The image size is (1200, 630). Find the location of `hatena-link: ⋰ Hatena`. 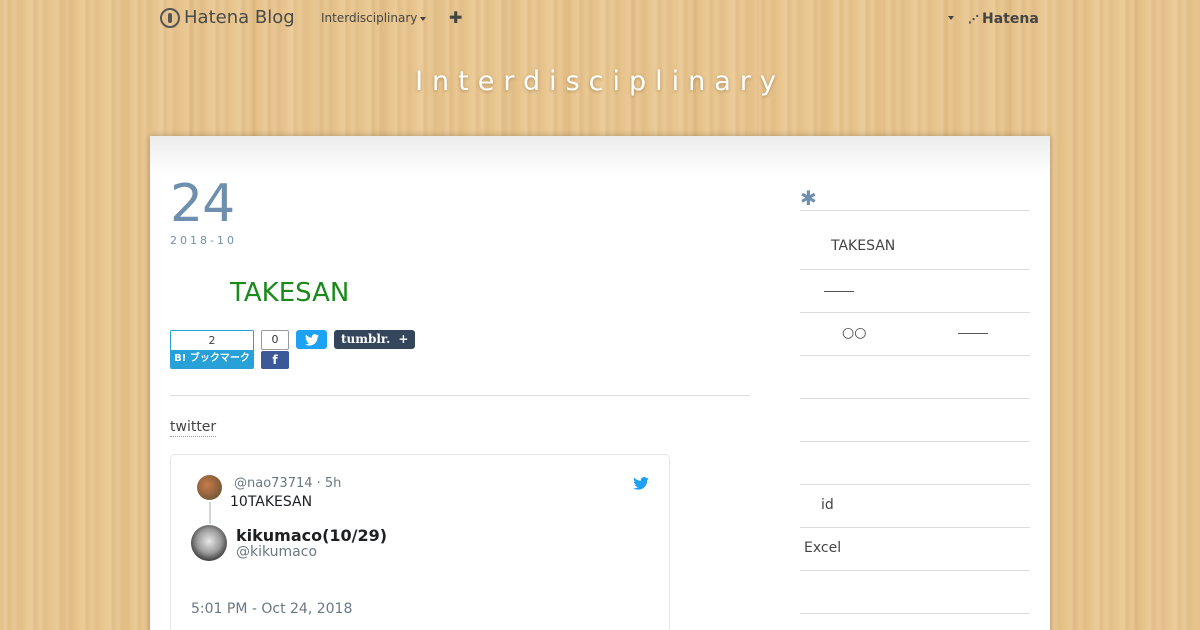

hatena-link: ⋰ Hatena is located at coordinates (1003, 19).